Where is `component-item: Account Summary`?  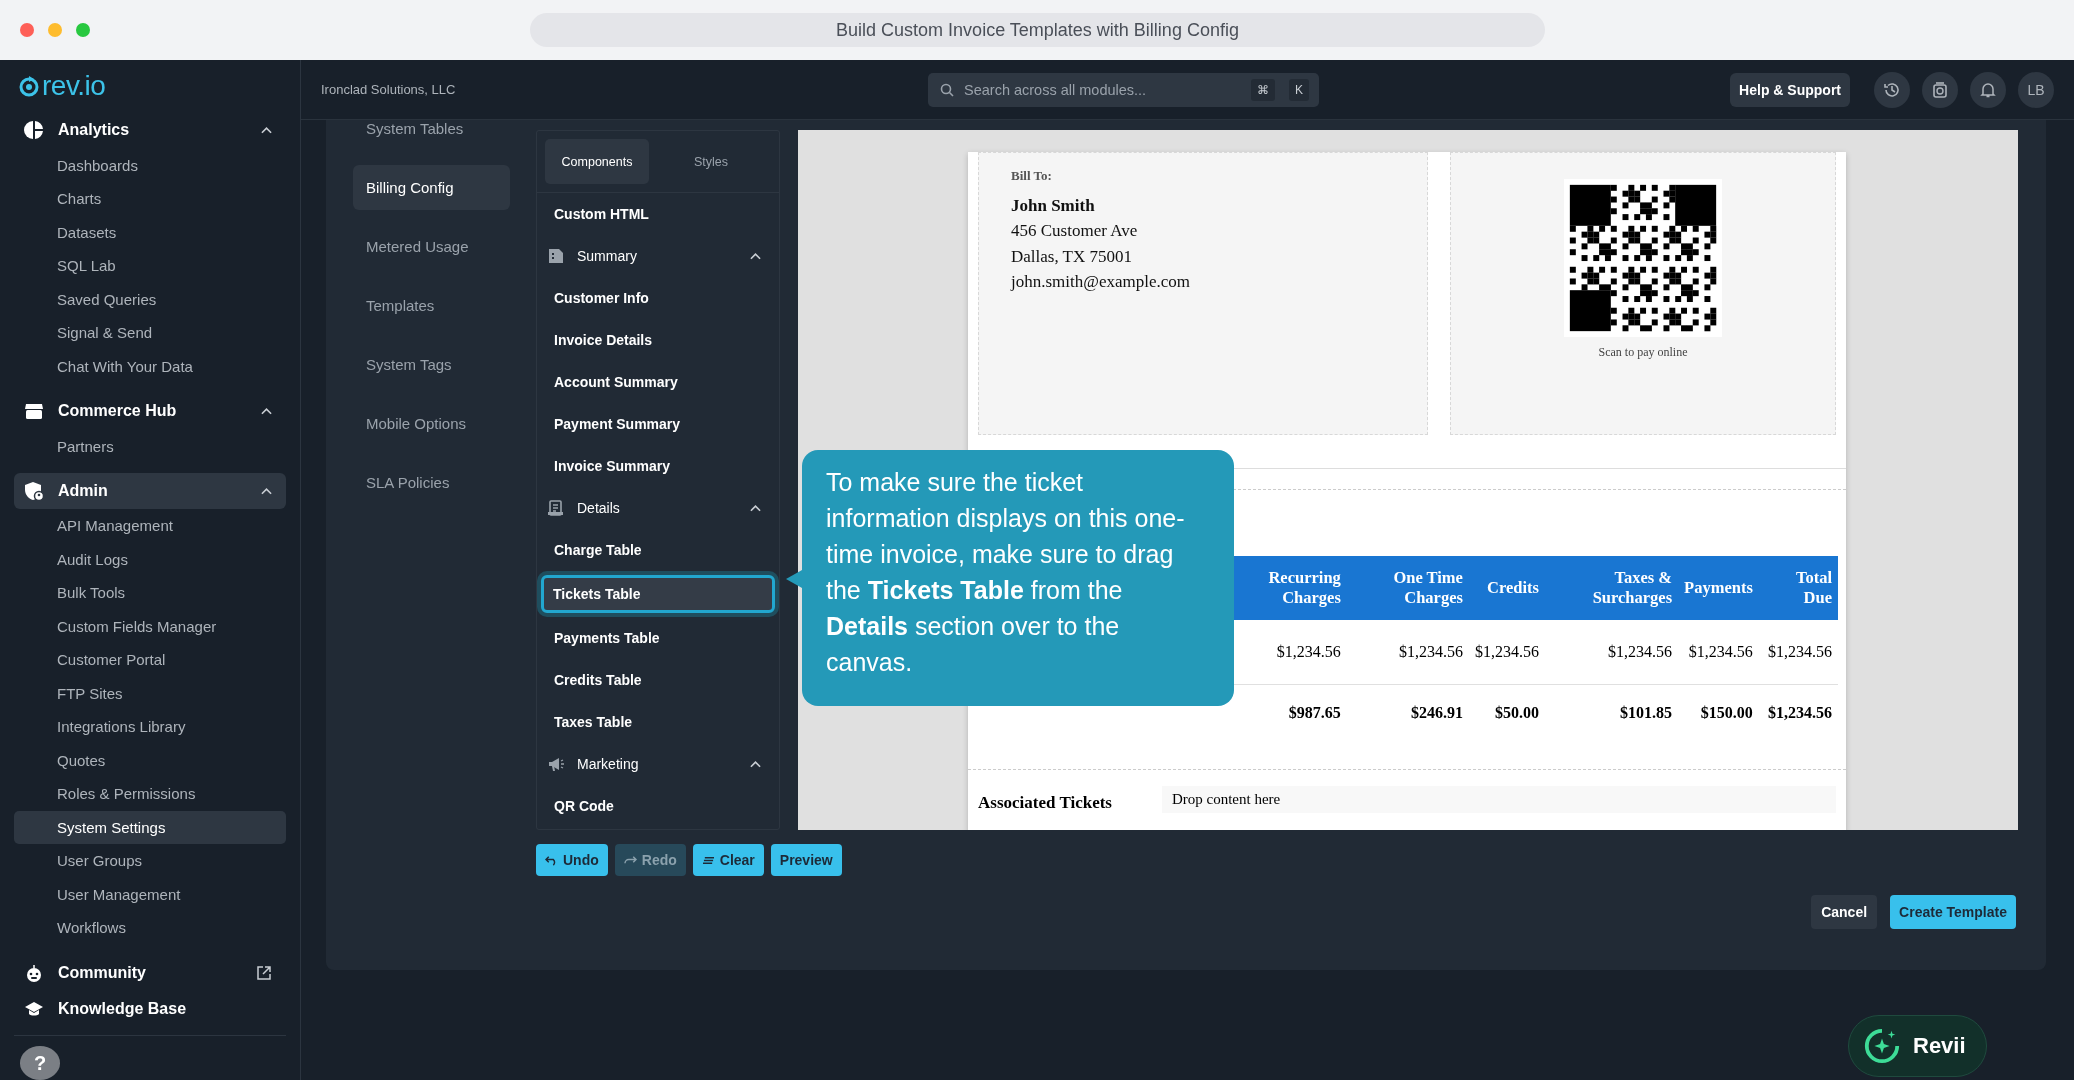
component-item: Account Summary is located at coordinates (658, 382).